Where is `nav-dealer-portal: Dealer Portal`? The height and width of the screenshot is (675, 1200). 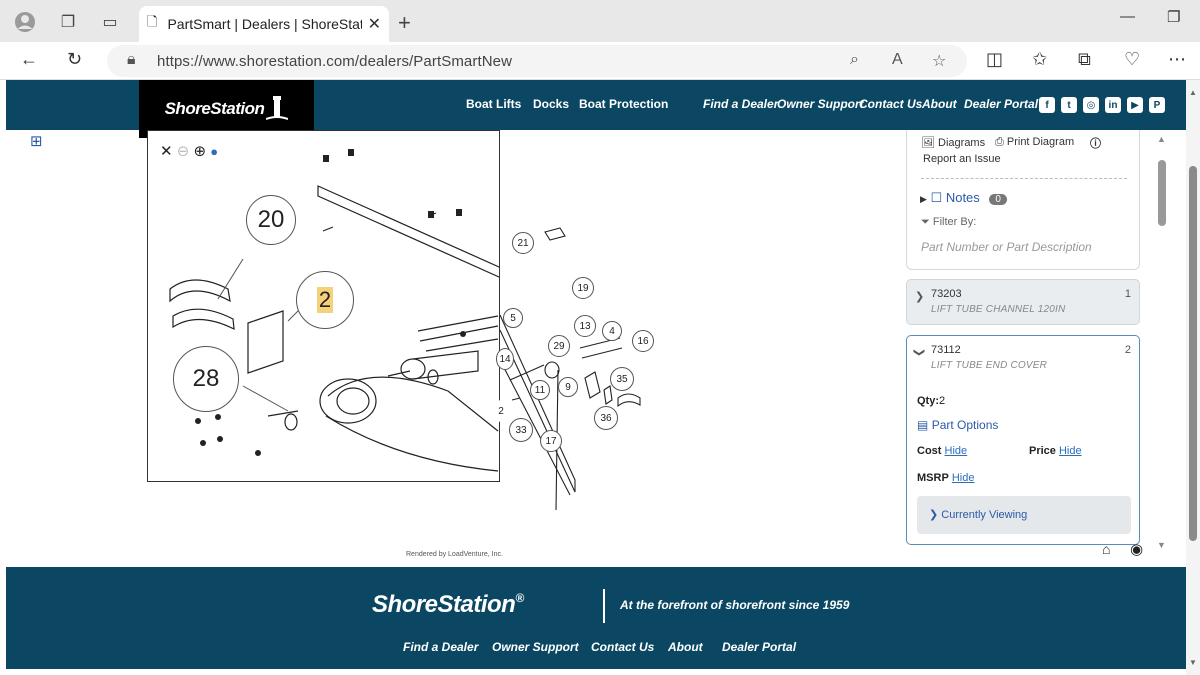
nav-dealer-portal: Dealer Portal is located at coordinates (1001, 104).